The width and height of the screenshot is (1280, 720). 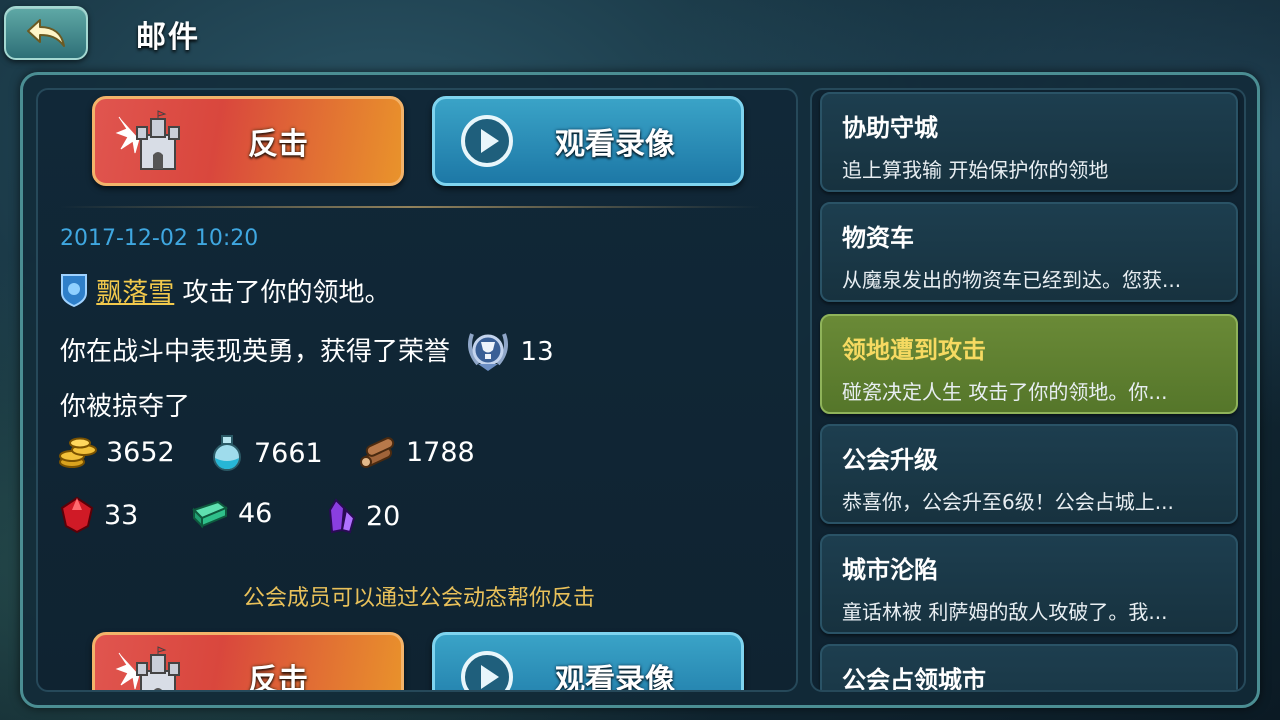 What do you see at coordinates (231, 513) in the screenshot?
I see `resource-emerald: 46` at bounding box center [231, 513].